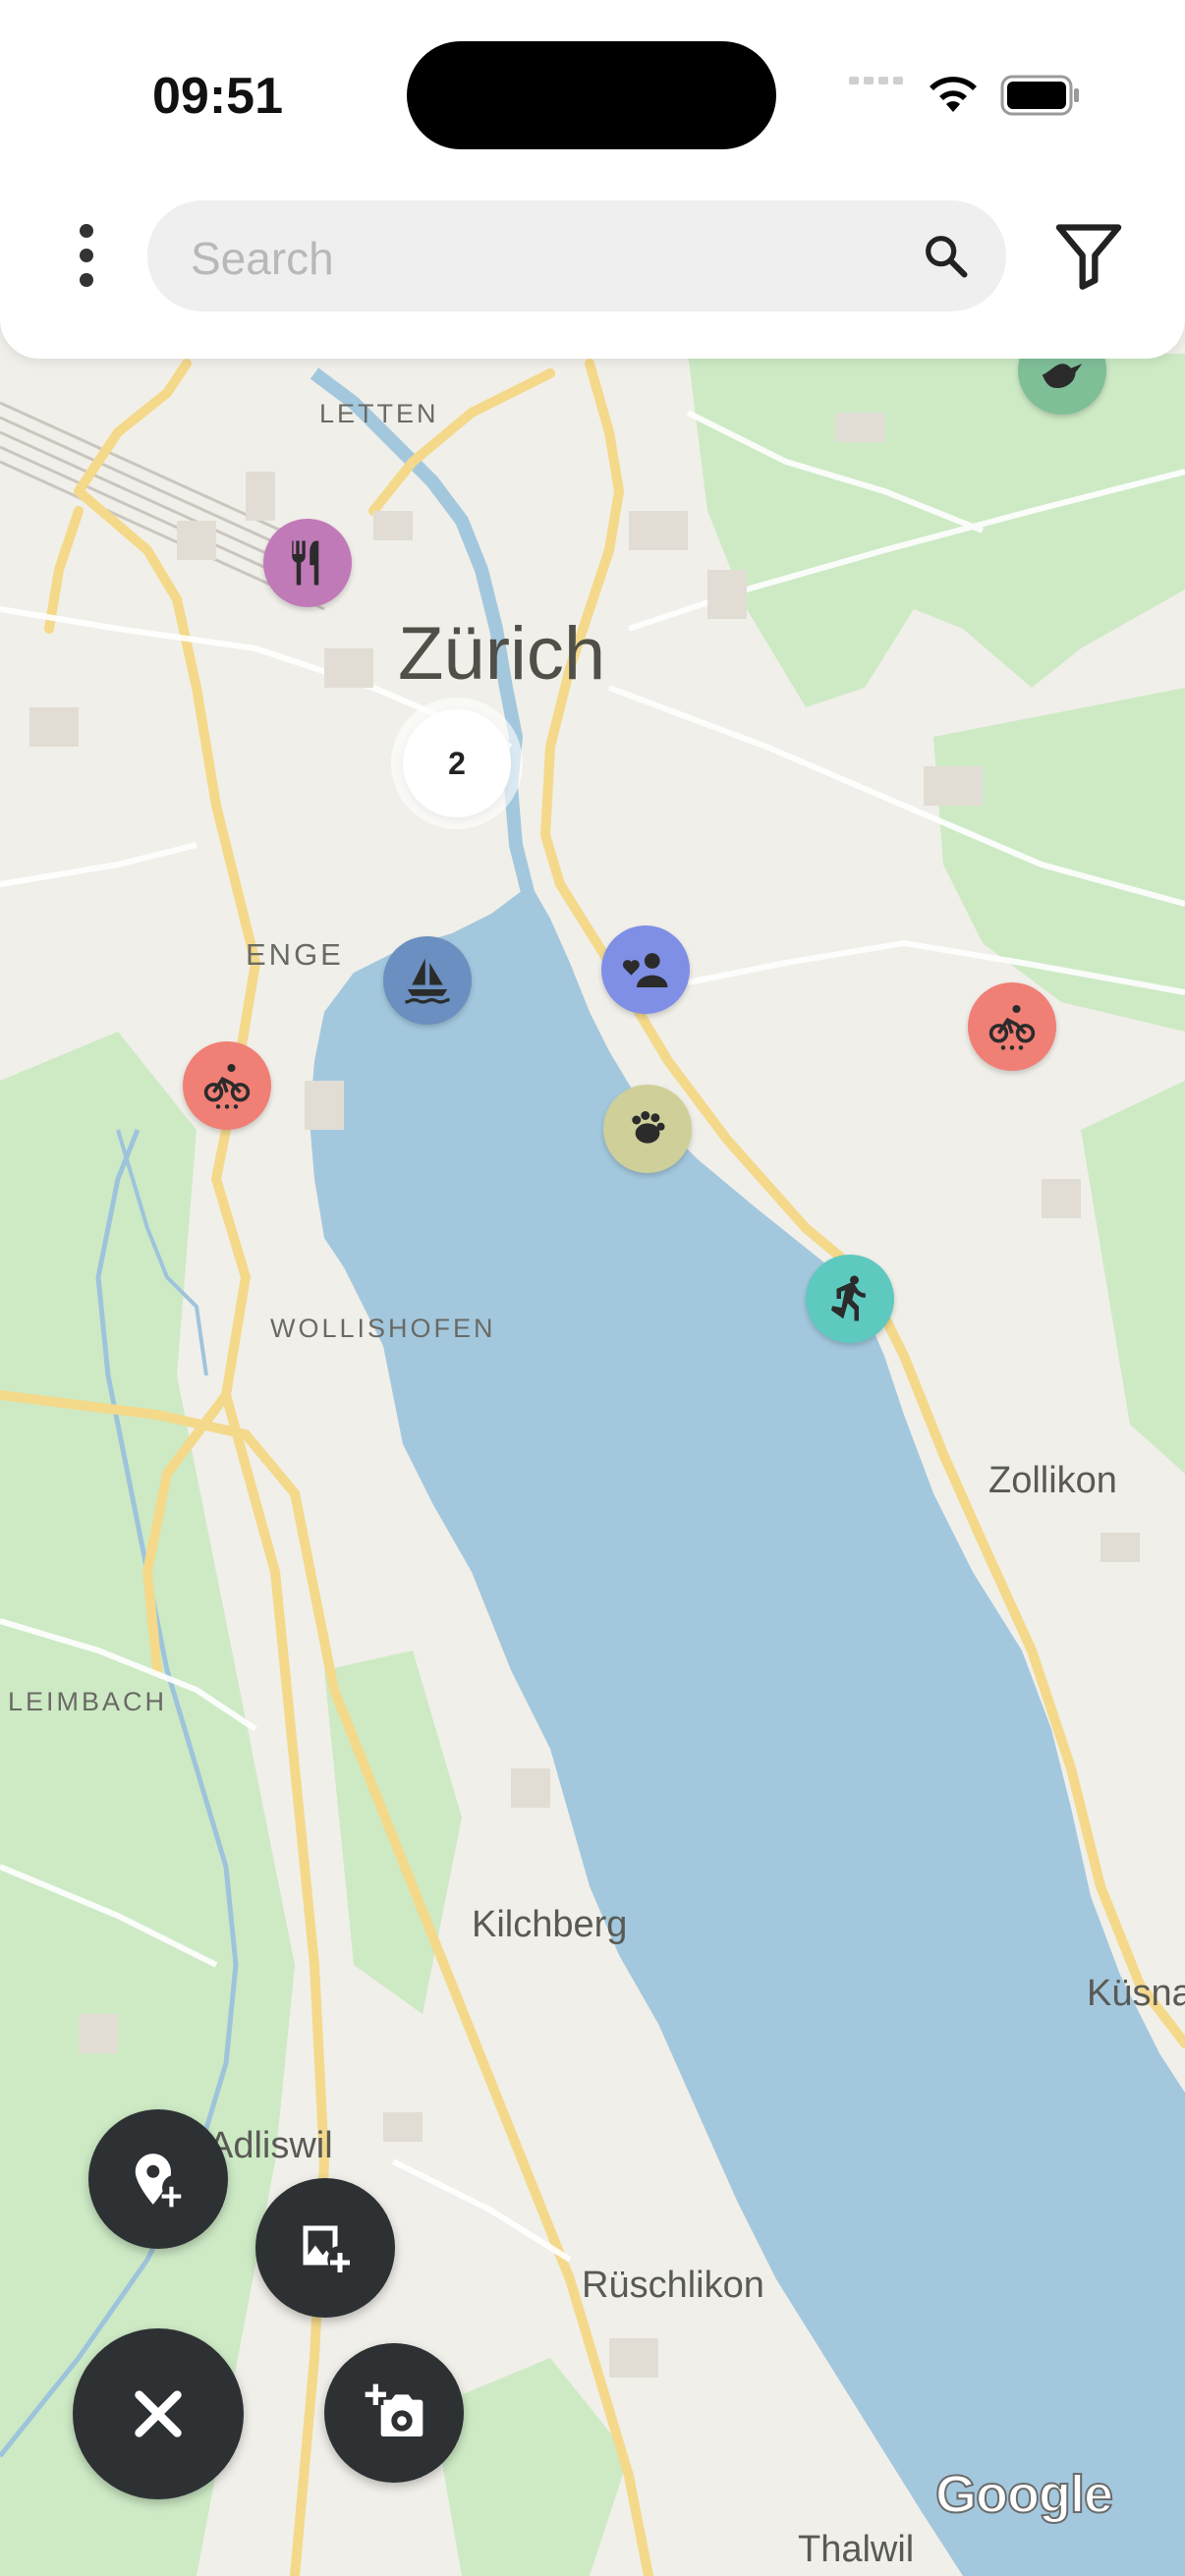  I want to click on top-bar: 09:51 Search, so click(592, 179).